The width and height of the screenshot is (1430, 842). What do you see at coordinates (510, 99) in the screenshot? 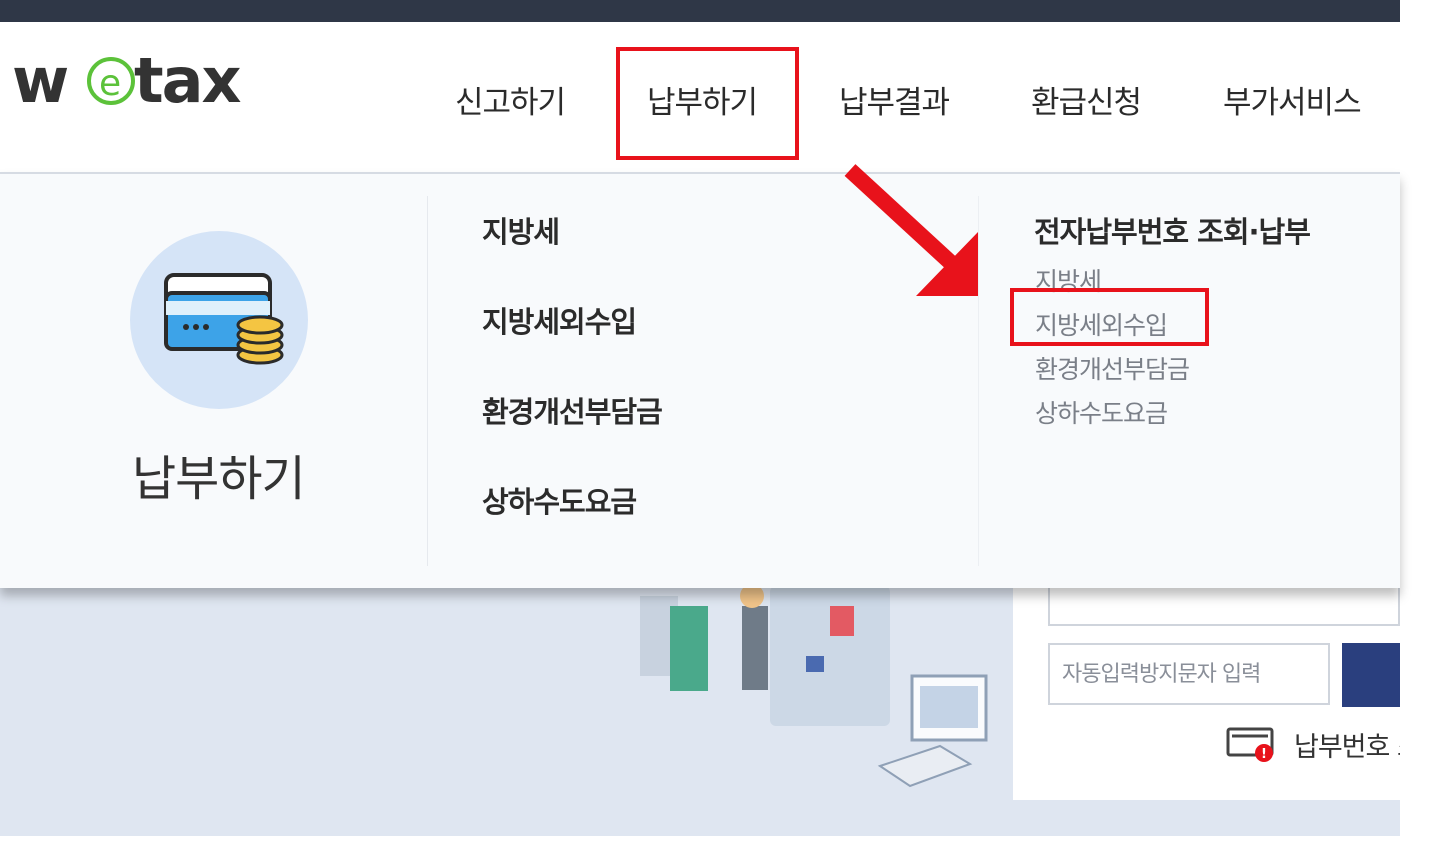
I see `nav-report: 신고하기` at bounding box center [510, 99].